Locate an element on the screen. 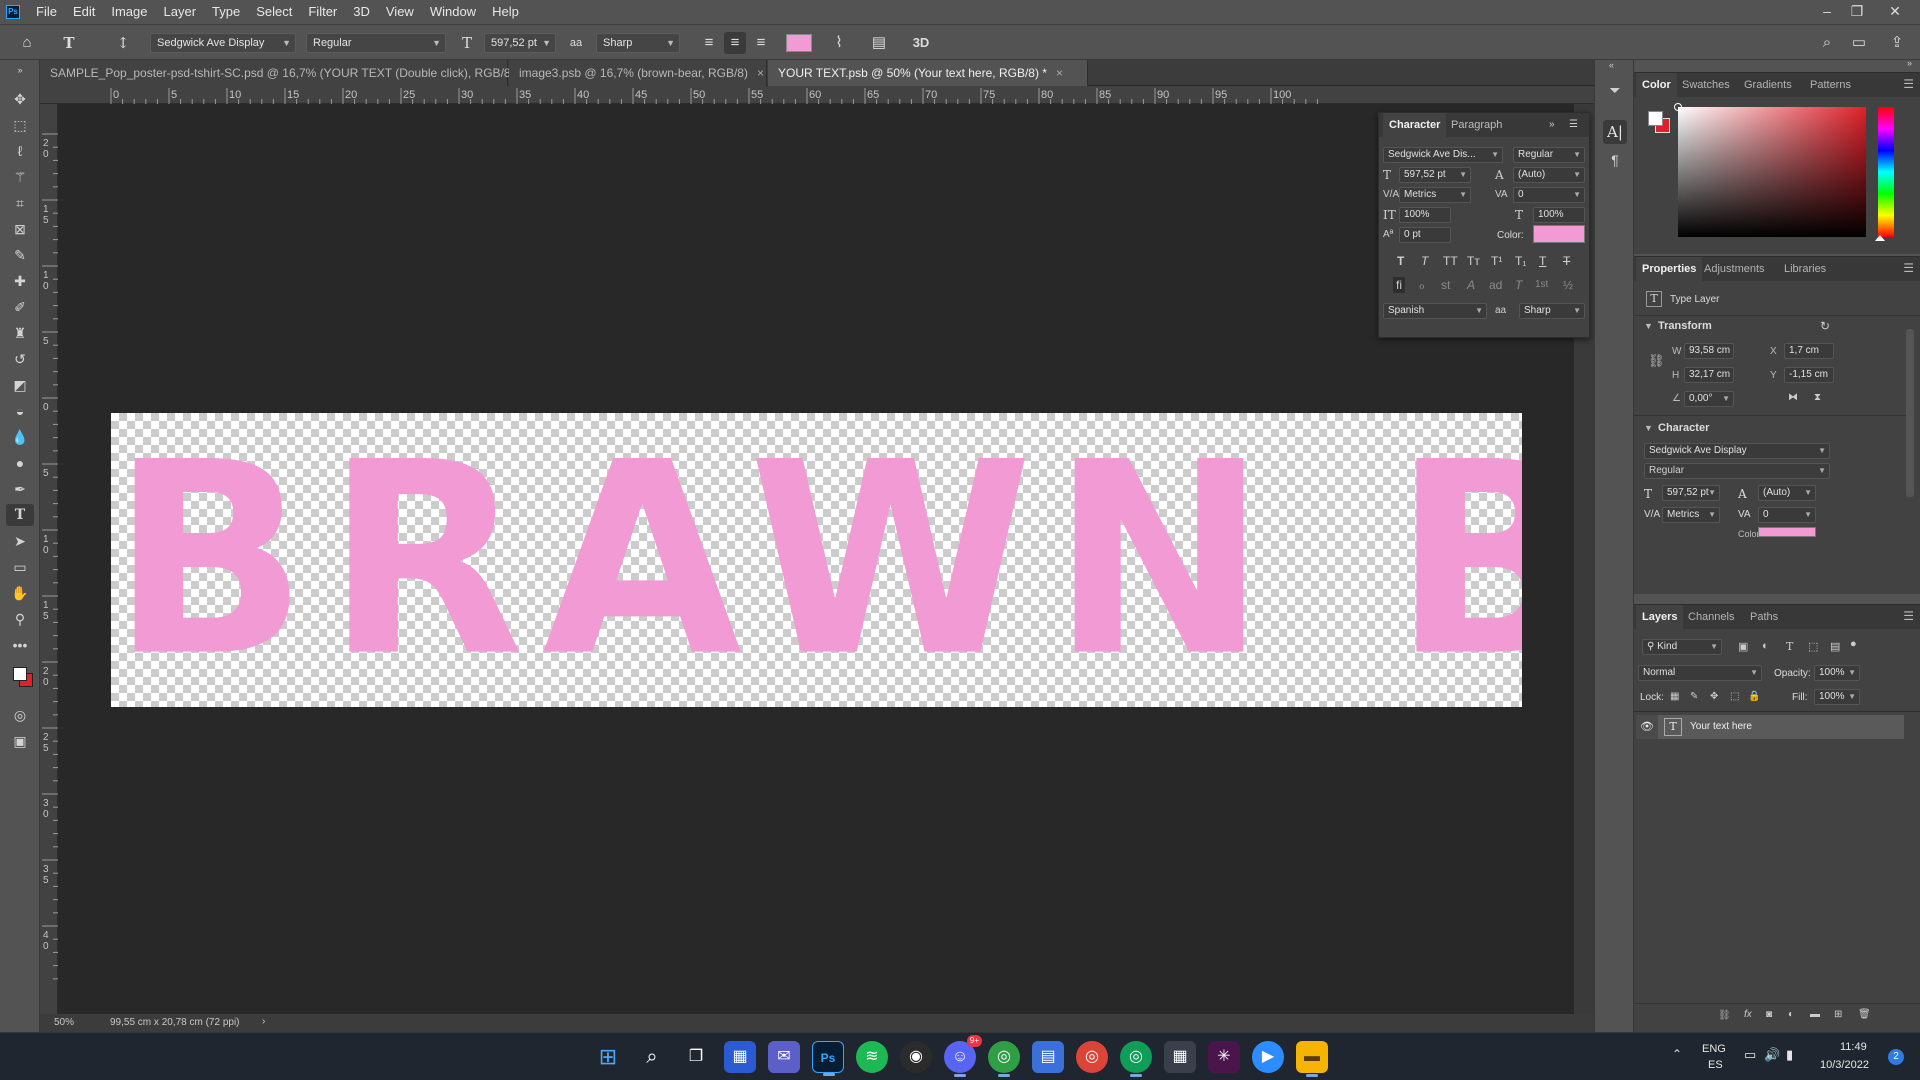 Image resolution: width=1920 pixels, height=1080 pixels. antialias-dropdown: Sharp ▼ is located at coordinates (638, 43).